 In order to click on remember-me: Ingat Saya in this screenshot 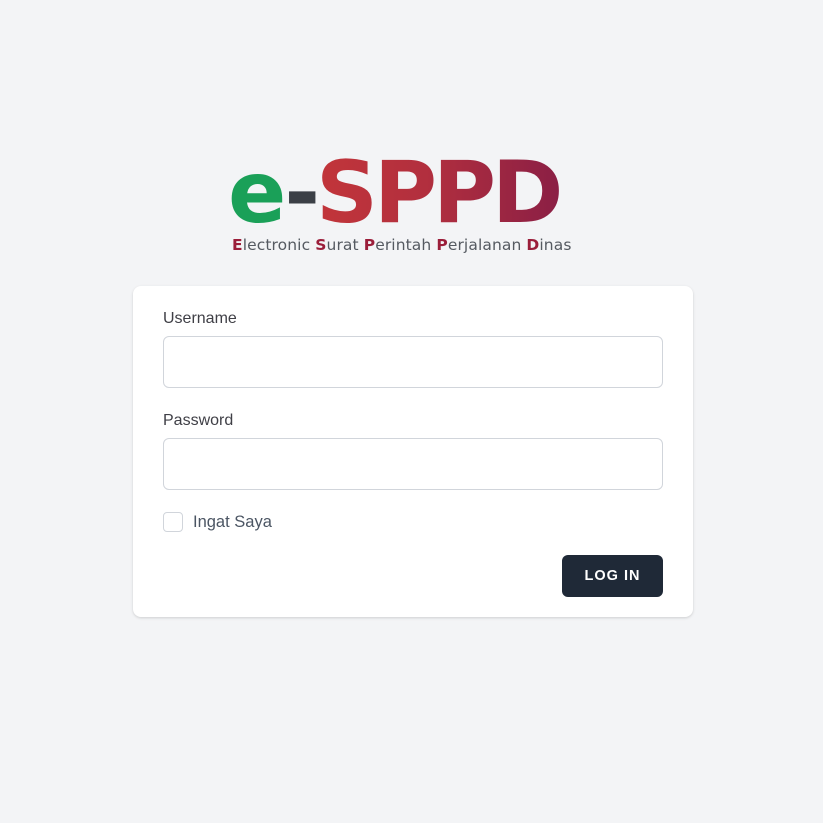, I will do `click(217, 522)`.